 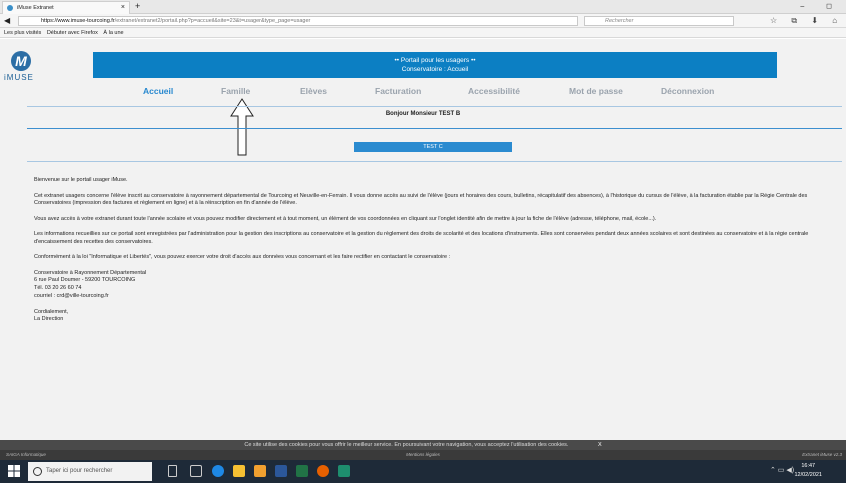 I want to click on signature-greeting: Cordialement,, so click(x=51, y=311).